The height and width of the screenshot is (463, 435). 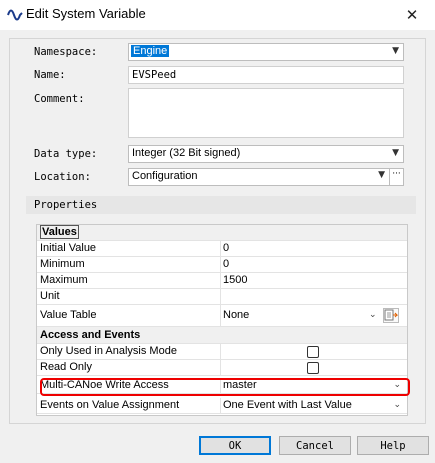 What do you see at coordinates (313, 352) in the screenshot?
I see `analysis-mode-checkbox` at bounding box center [313, 352].